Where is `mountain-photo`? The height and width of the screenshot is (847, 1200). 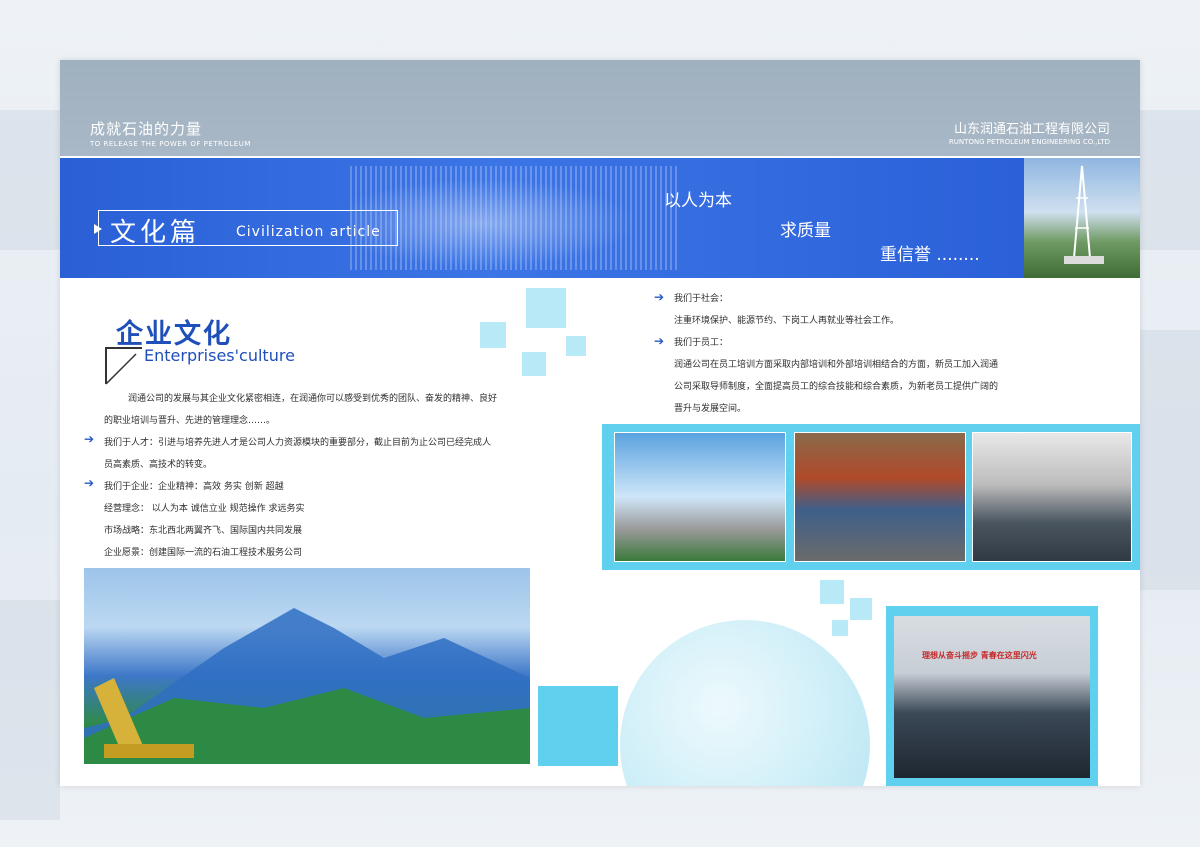 mountain-photo is located at coordinates (307, 666).